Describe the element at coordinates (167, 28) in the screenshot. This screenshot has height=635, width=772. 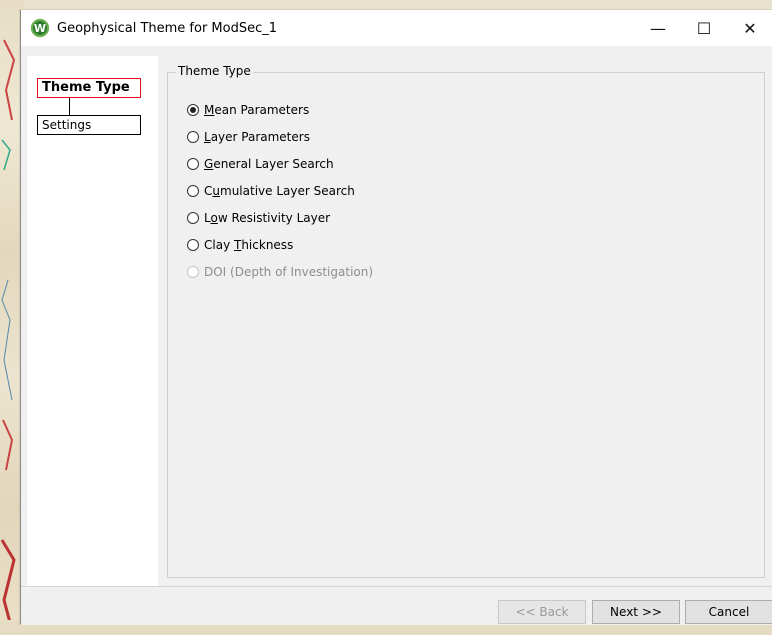
I see `window-title: Geophysical Theme for ModSec_1` at that location.